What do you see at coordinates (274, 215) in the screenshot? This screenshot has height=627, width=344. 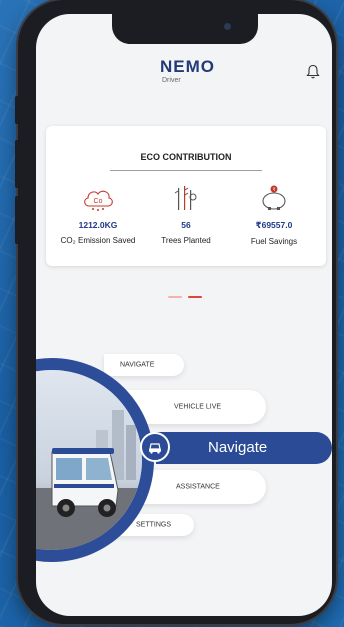 I see `stat-fuel: ₹ ₹69557.0 Fuel Savings` at bounding box center [274, 215].